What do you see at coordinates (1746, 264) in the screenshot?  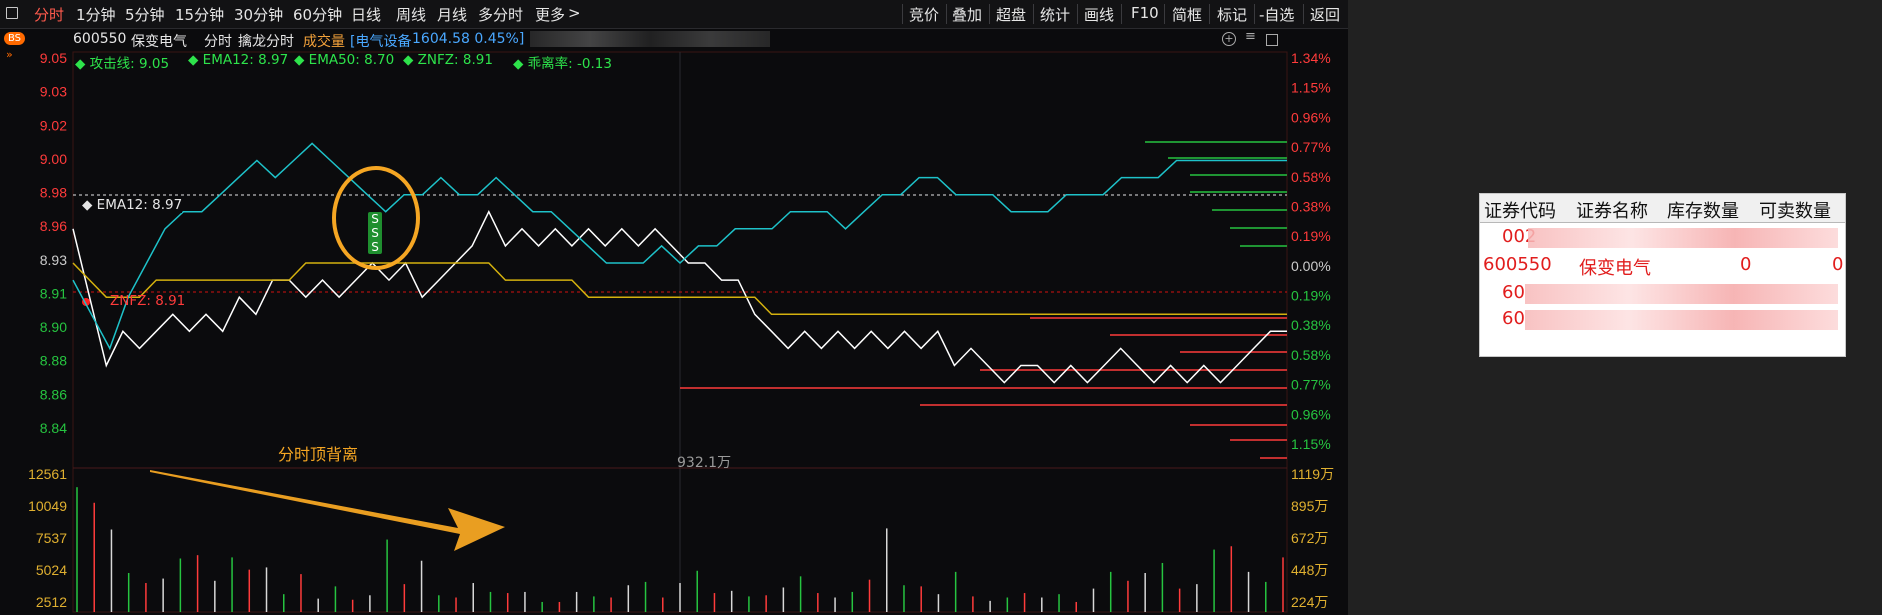 I see `holdings-row-2-inventory: 0` at bounding box center [1746, 264].